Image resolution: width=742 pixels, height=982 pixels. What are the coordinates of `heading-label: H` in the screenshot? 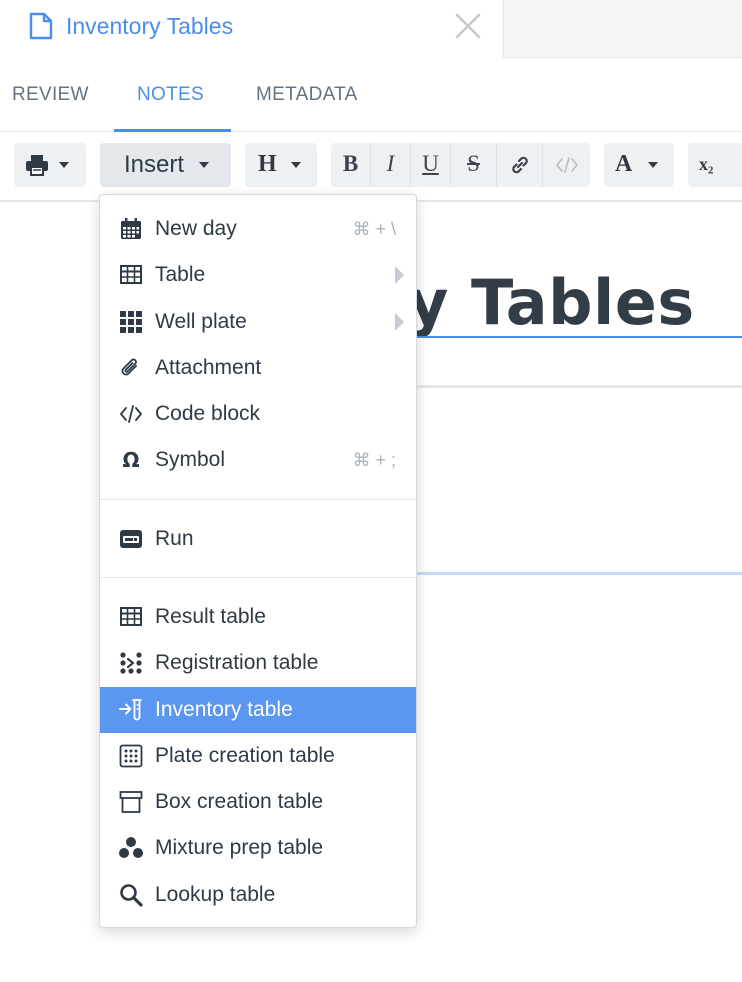 It's located at (267, 164).